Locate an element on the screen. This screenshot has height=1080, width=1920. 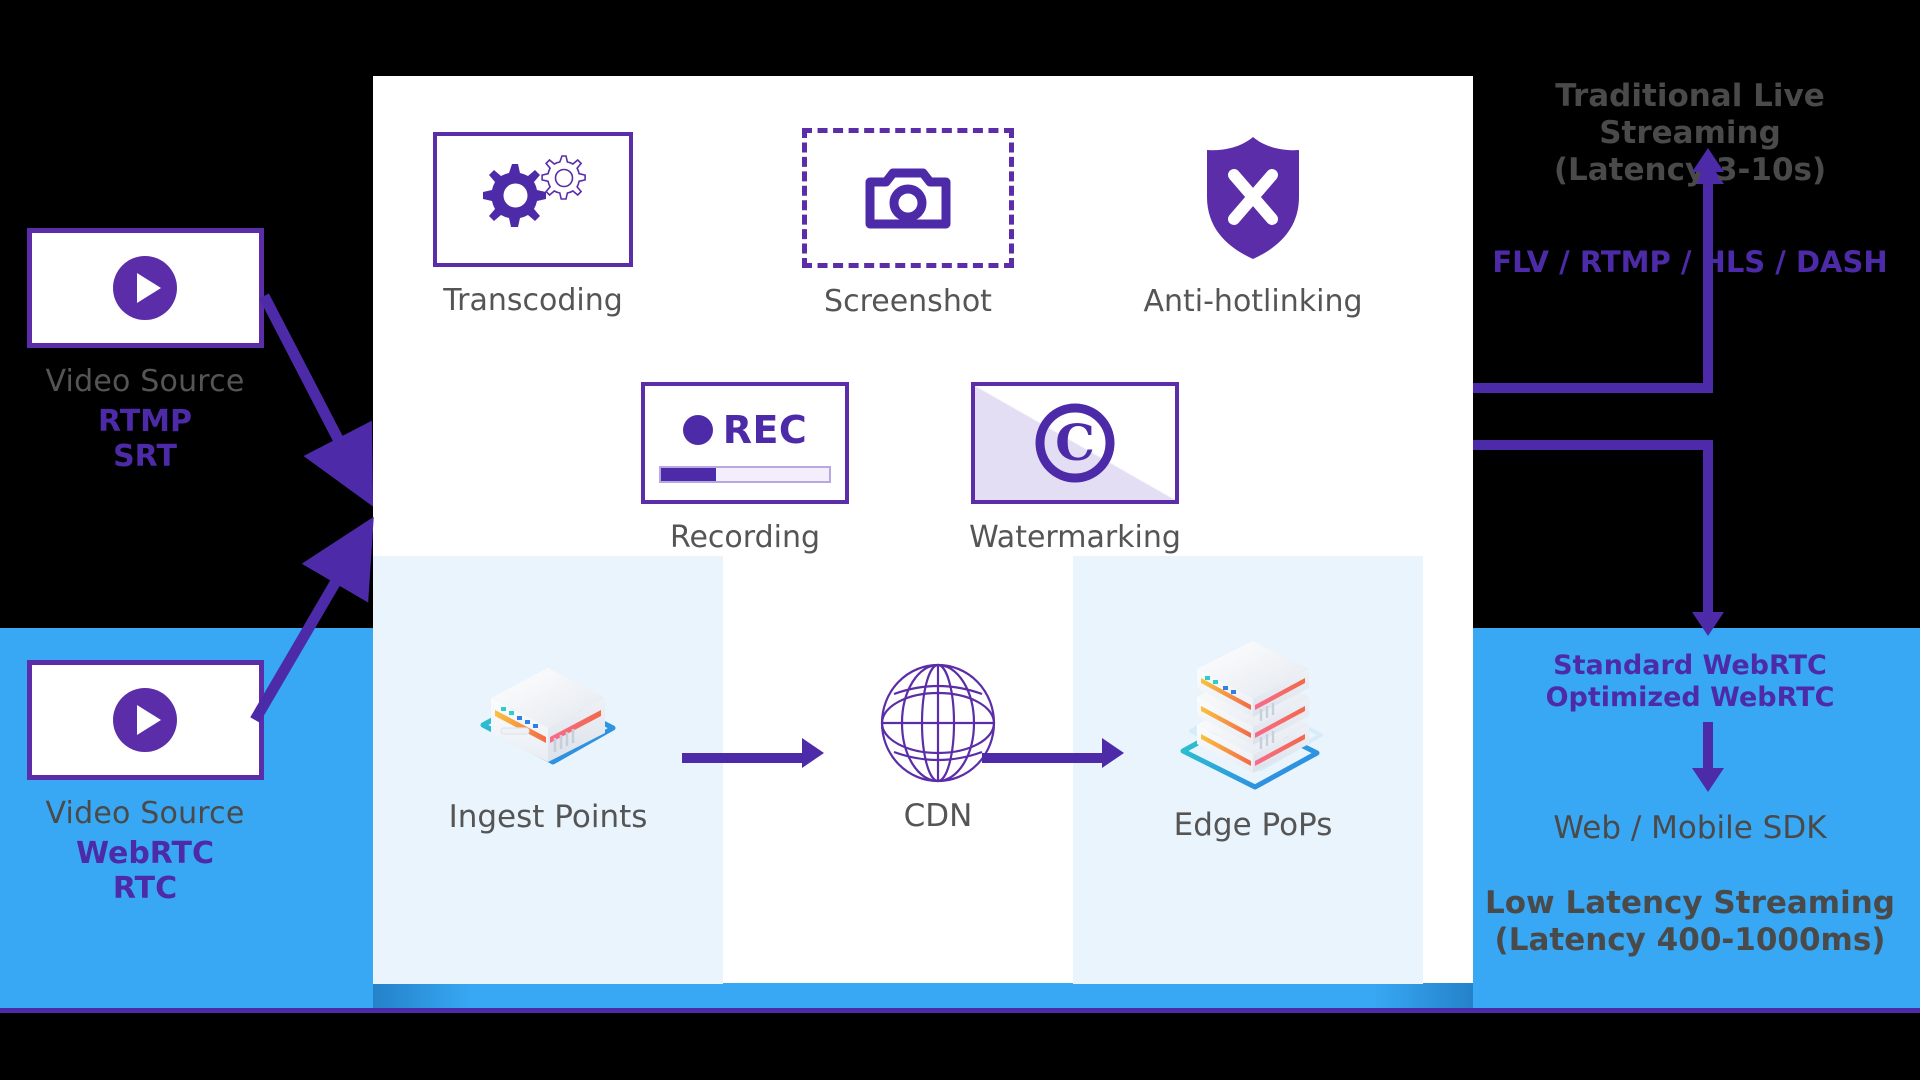
output-sdk: Web / Mobile SDK is located at coordinates (1690, 828).